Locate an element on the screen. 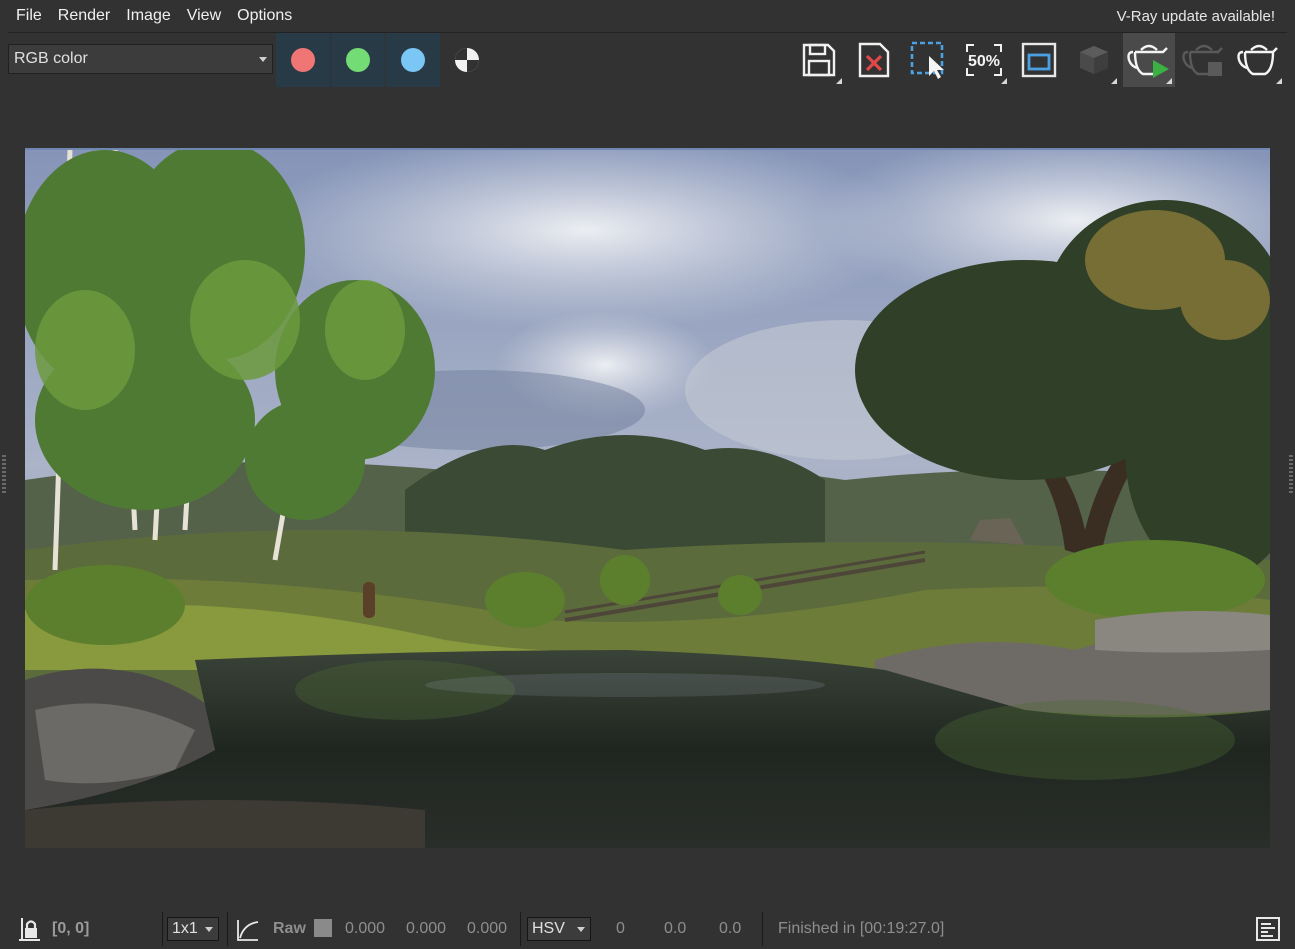 This screenshot has height=949, width=1295. start-interactive-render-icon is located at coordinates (1148, 61).